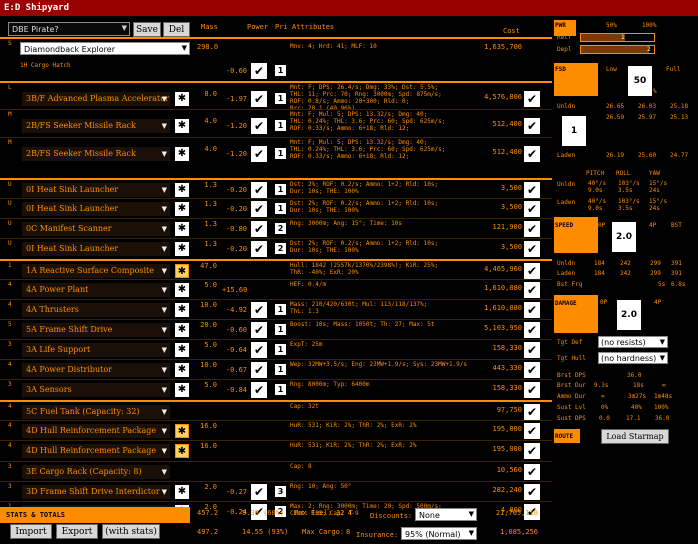 This screenshot has width=698, height=544. What do you see at coordinates (96, 492) in the screenshot?
I see `module-select: 3D Frame Shift Drive Interdictor ▼` at bounding box center [96, 492].